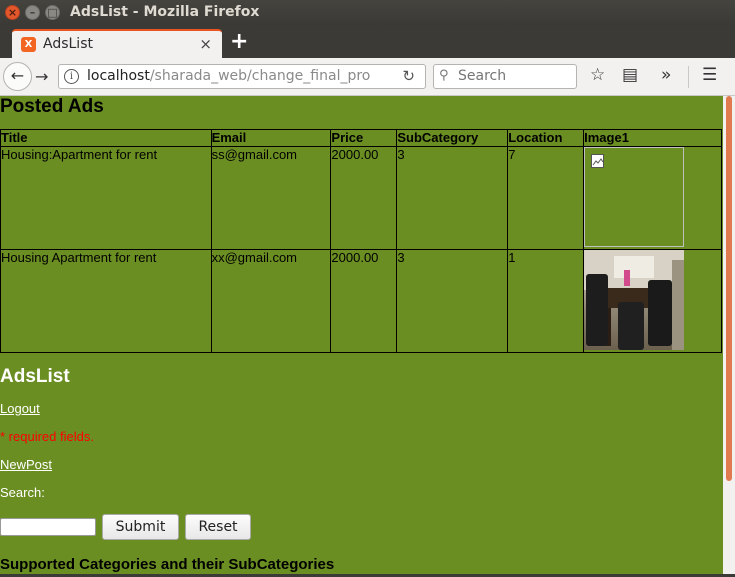  Describe the element at coordinates (35, 376) in the screenshot. I see `app-title: AdsList` at that location.